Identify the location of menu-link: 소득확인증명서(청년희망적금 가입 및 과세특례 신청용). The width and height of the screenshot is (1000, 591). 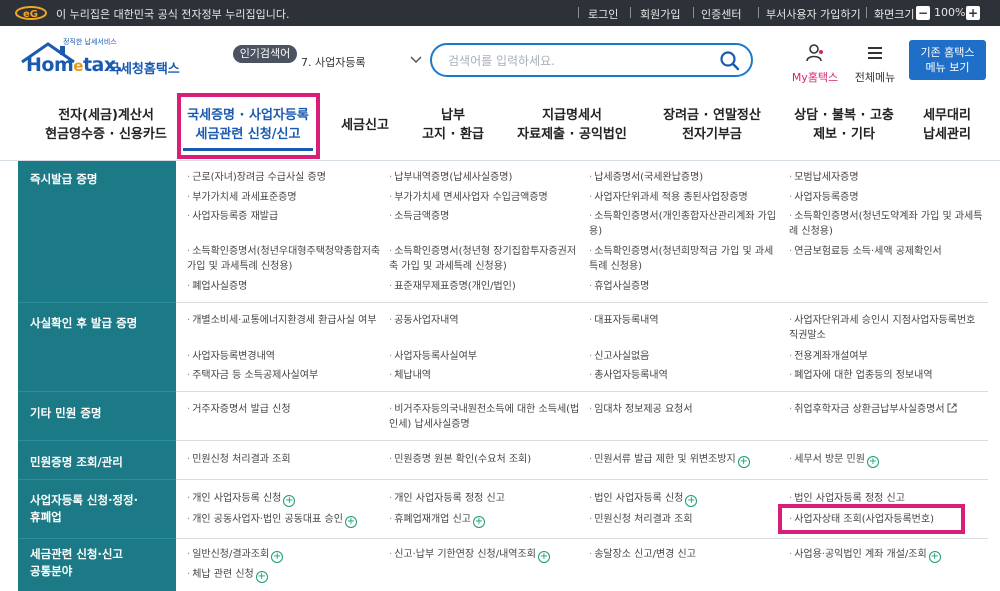
(685, 259).